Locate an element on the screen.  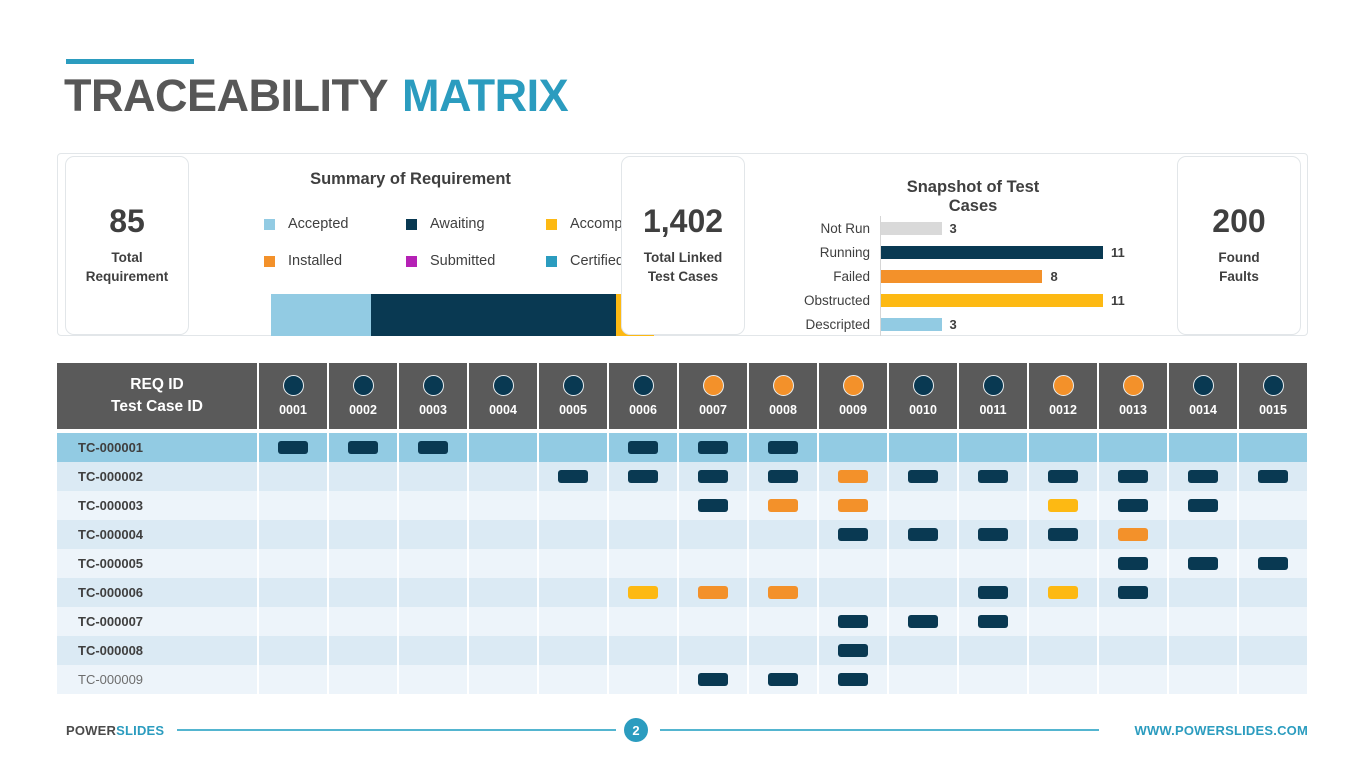
matrix-table-row: TC-000009 is located at coordinates (683, 679).